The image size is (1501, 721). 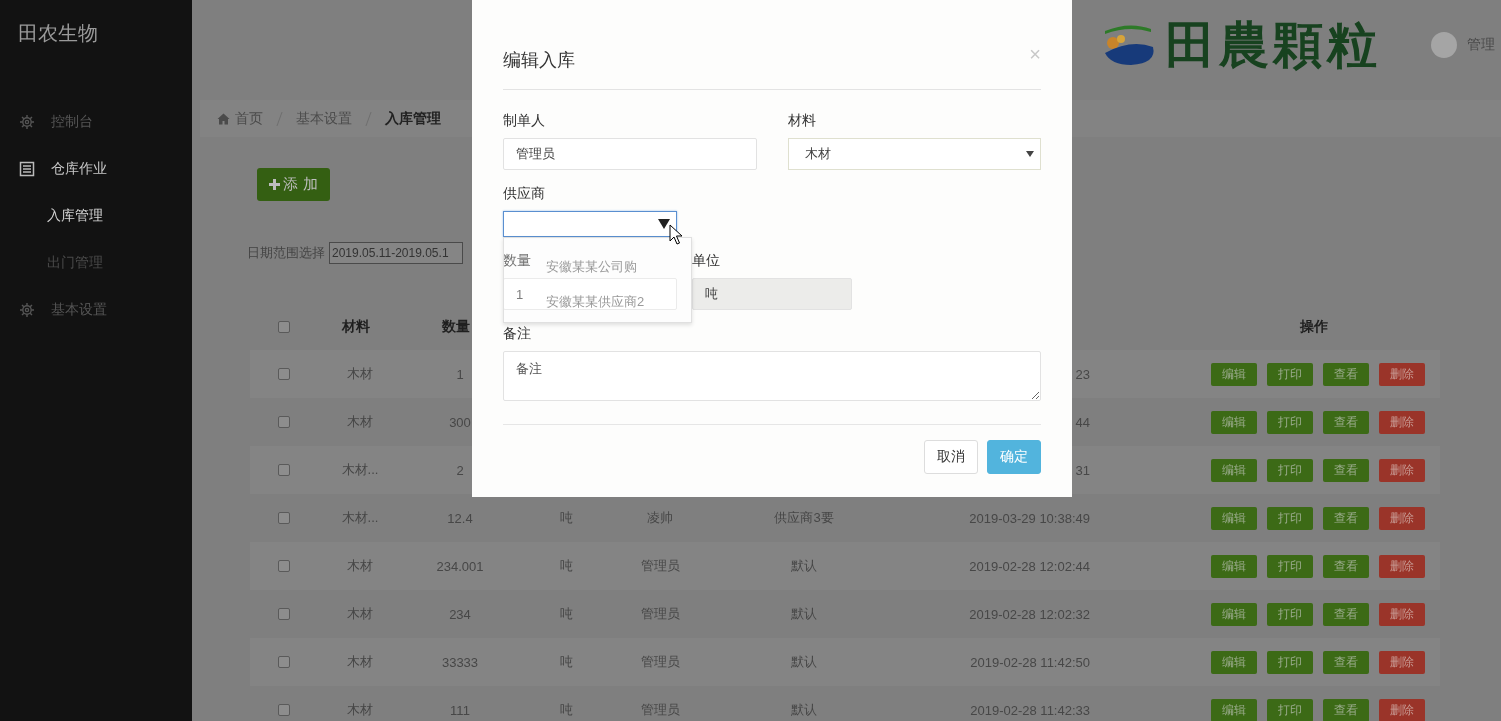 What do you see at coordinates (524, 121) in the screenshot?
I see `field-label: 制单人` at bounding box center [524, 121].